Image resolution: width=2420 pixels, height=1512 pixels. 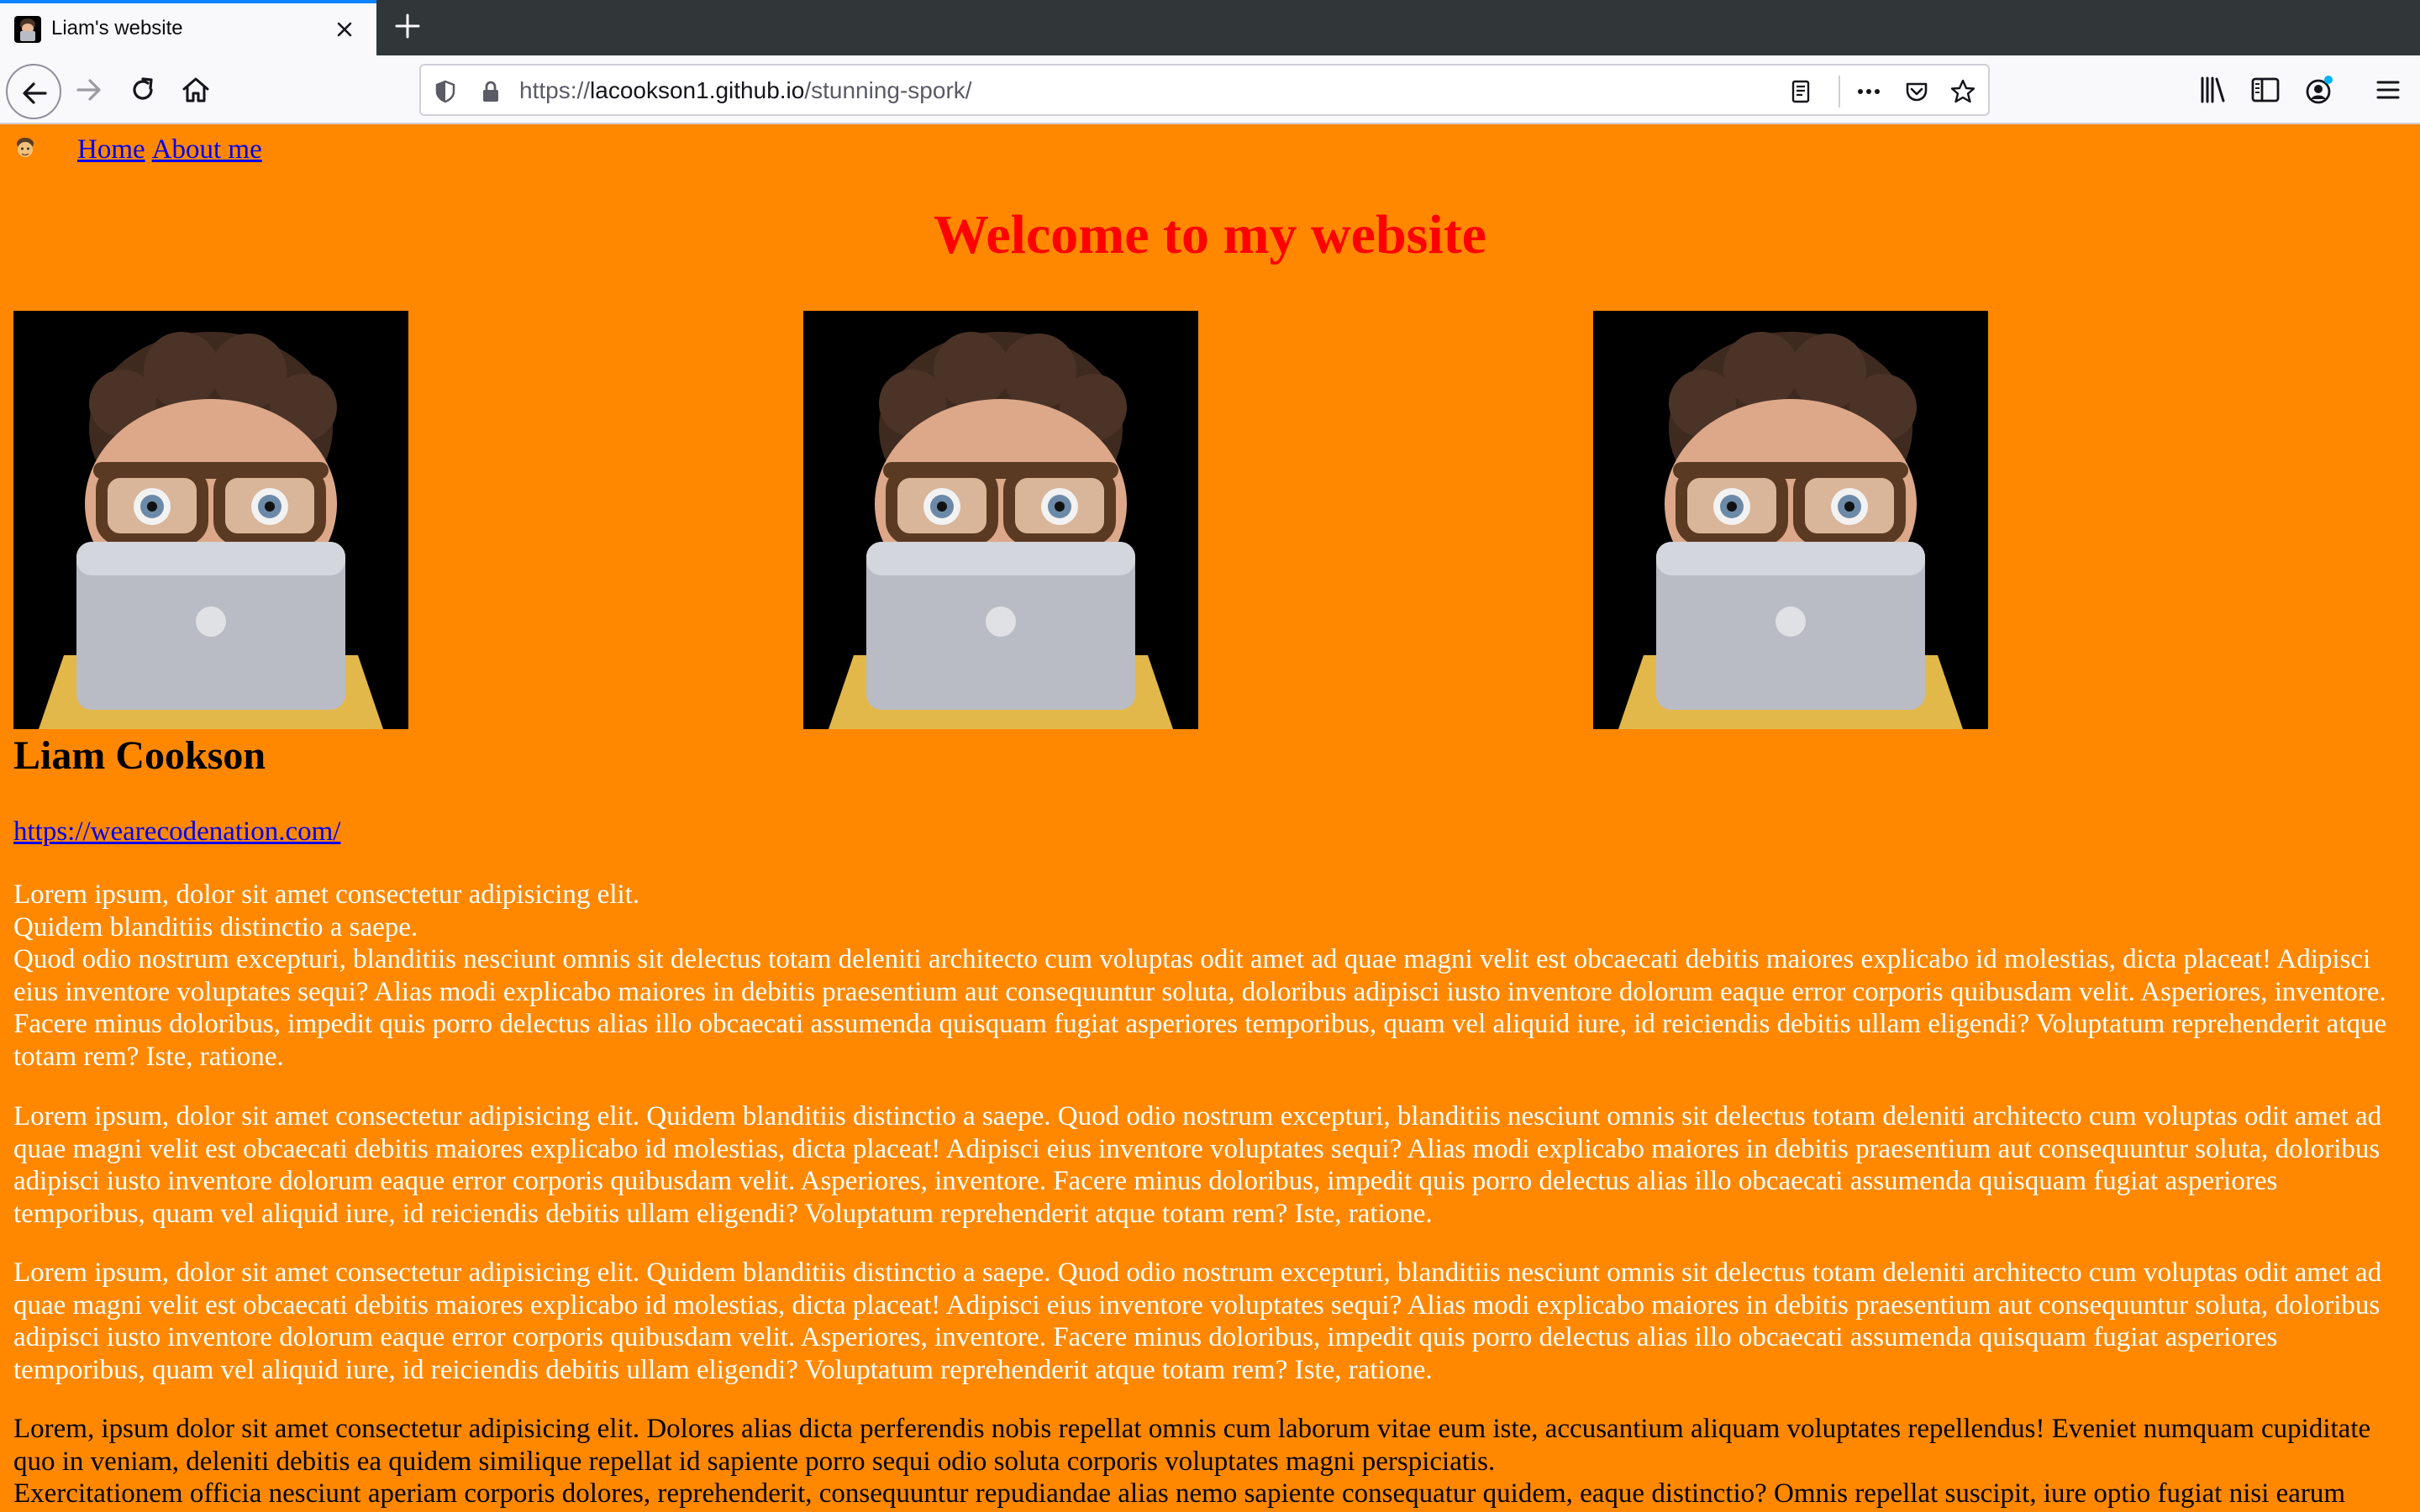 I want to click on site-nav: Home About me, so click(x=141, y=155).